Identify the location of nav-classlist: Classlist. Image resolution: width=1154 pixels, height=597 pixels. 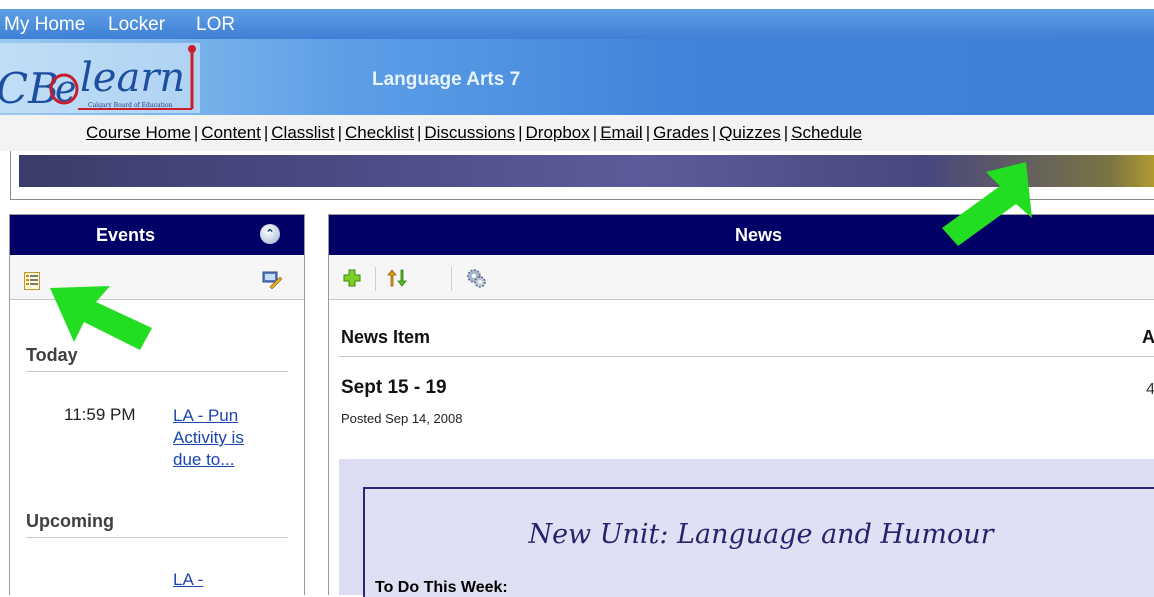
(302, 132).